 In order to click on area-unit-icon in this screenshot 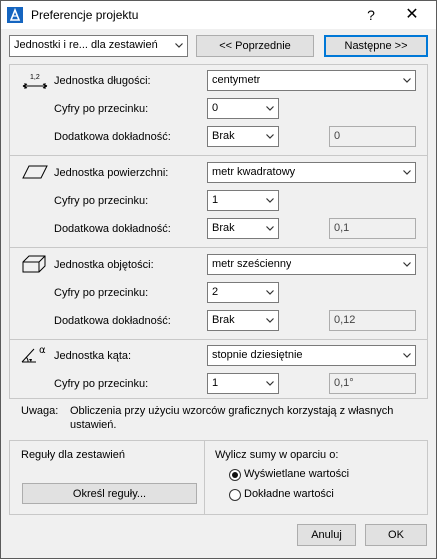, I will do `click(35, 172)`.